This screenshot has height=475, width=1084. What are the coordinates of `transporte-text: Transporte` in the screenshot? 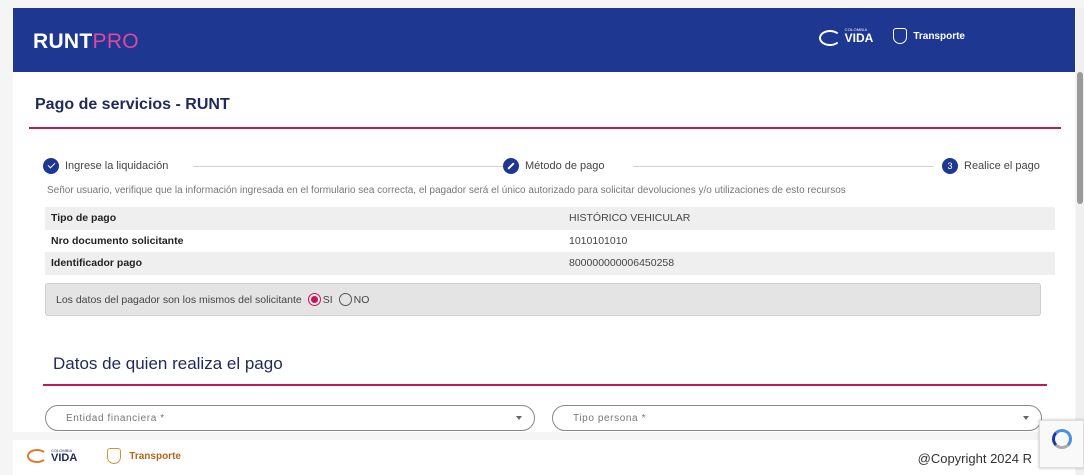 It's located at (939, 36).